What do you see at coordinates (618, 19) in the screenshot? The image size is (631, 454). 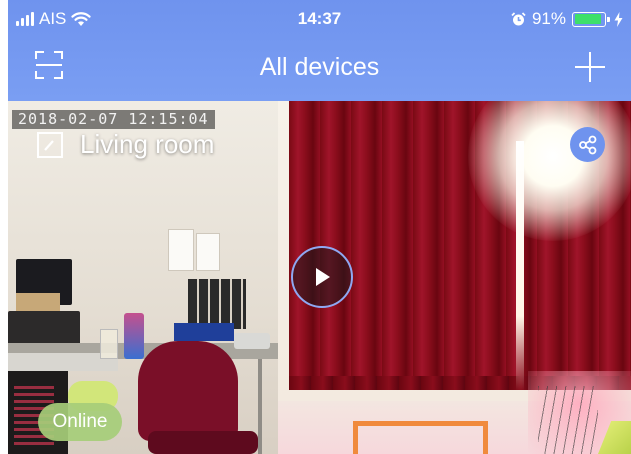 I see `charging-bolt-icon` at bounding box center [618, 19].